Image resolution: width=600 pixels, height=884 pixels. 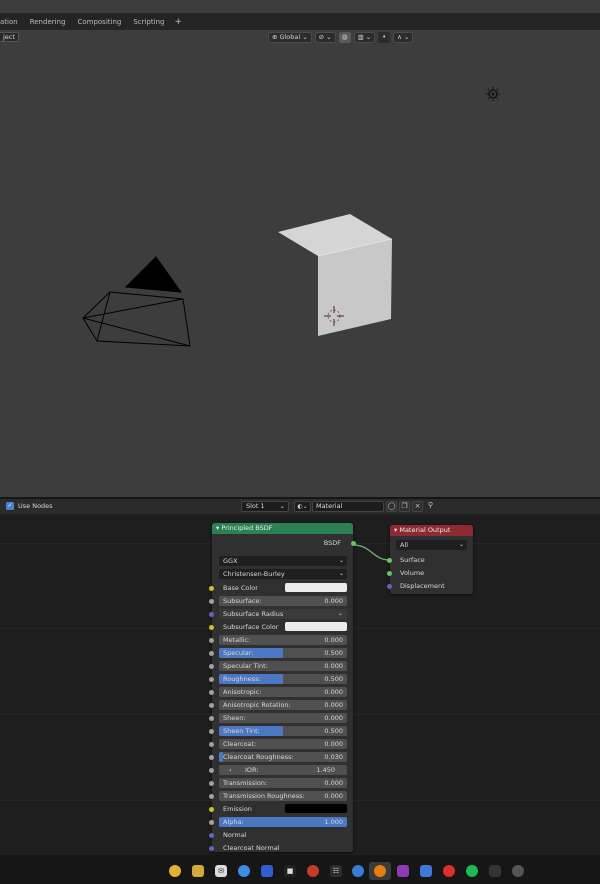 I want to click on snap-select: ▥ ⌄, so click(x=364, y=37).